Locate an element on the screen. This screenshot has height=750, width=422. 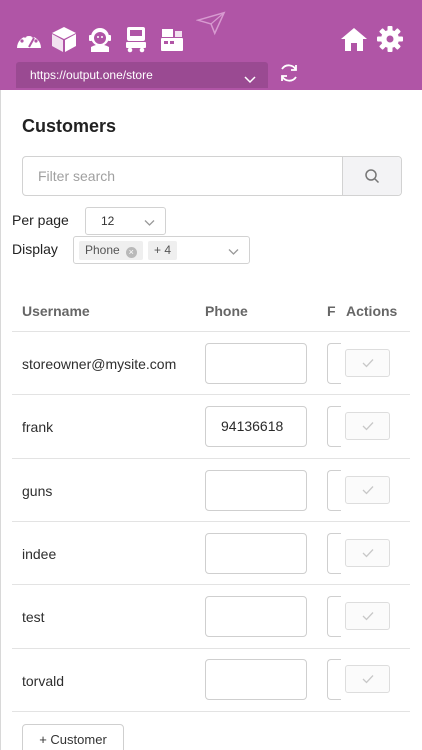
per-page-label: Per page is located at coordinates (40, 220).